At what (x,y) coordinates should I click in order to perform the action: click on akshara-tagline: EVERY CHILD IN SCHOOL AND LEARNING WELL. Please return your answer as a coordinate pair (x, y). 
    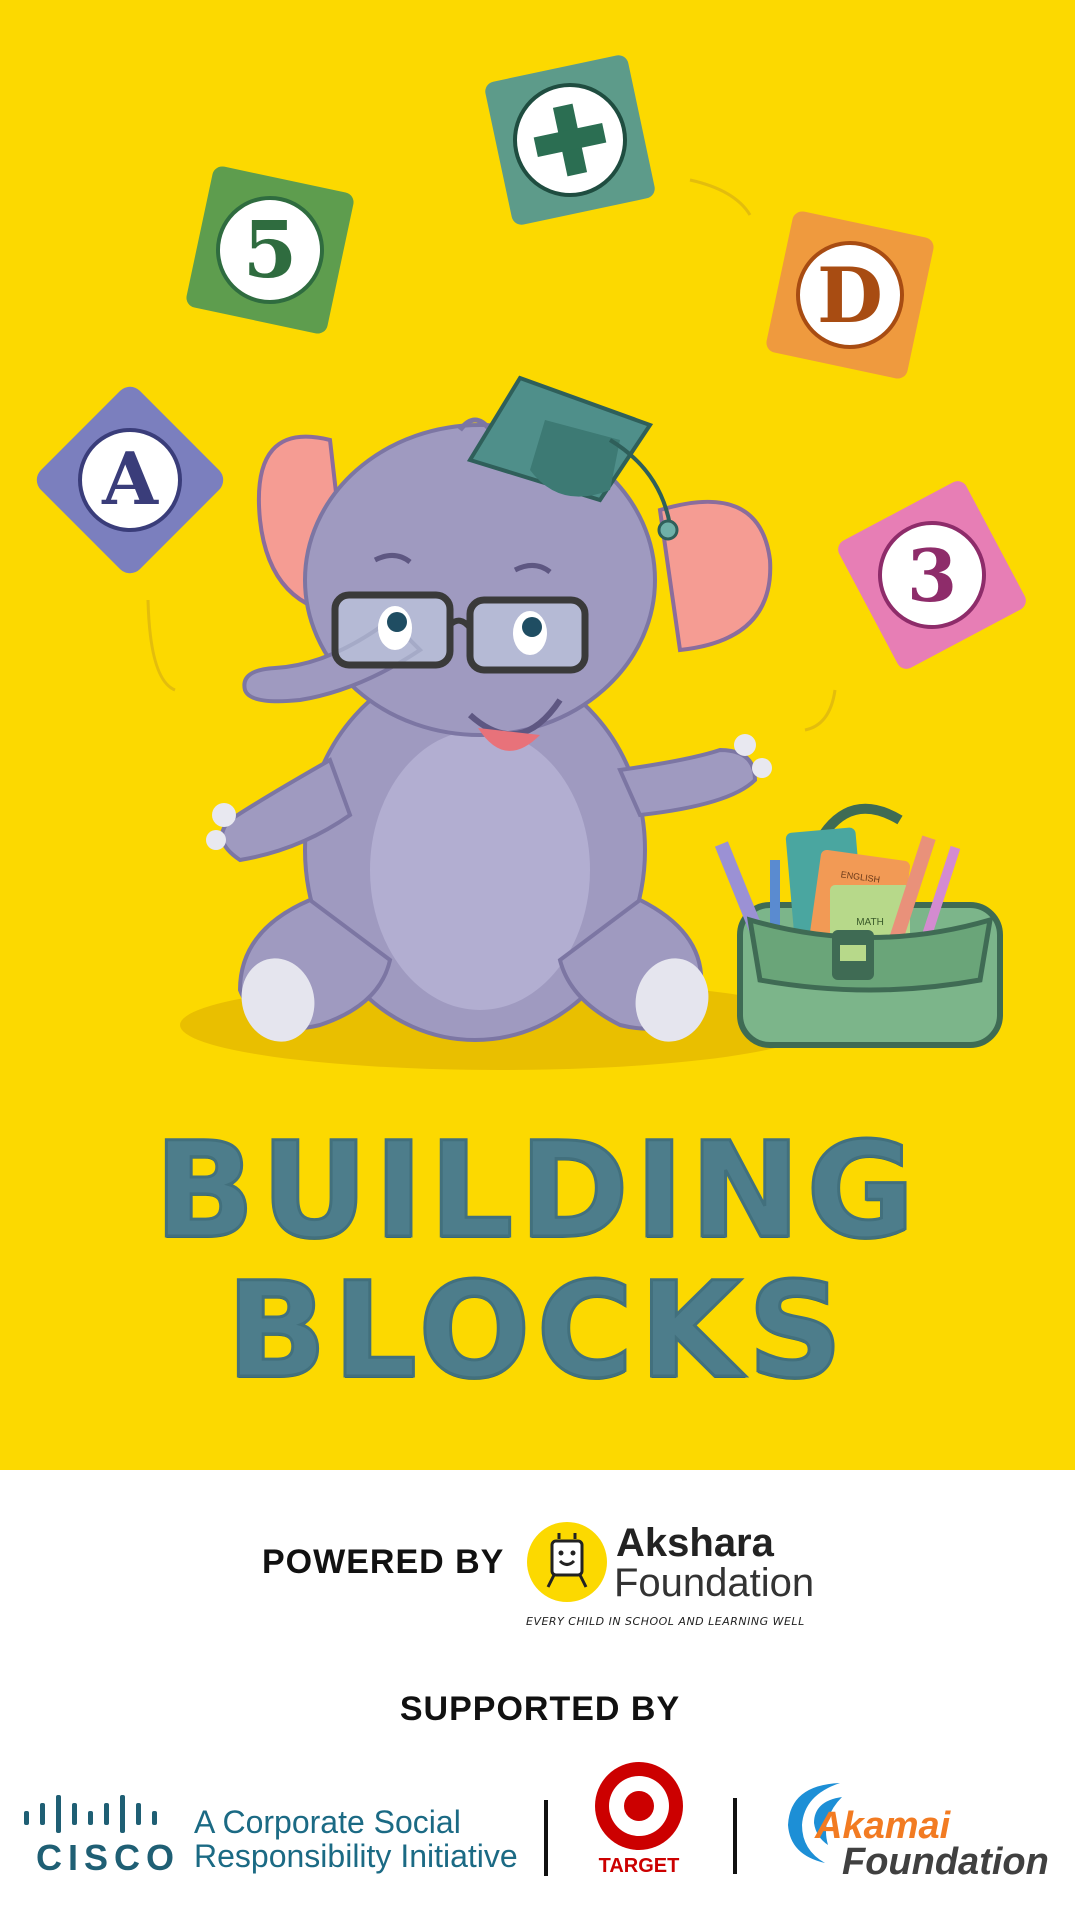
    Looking at the image, I should click on (665, 1621).